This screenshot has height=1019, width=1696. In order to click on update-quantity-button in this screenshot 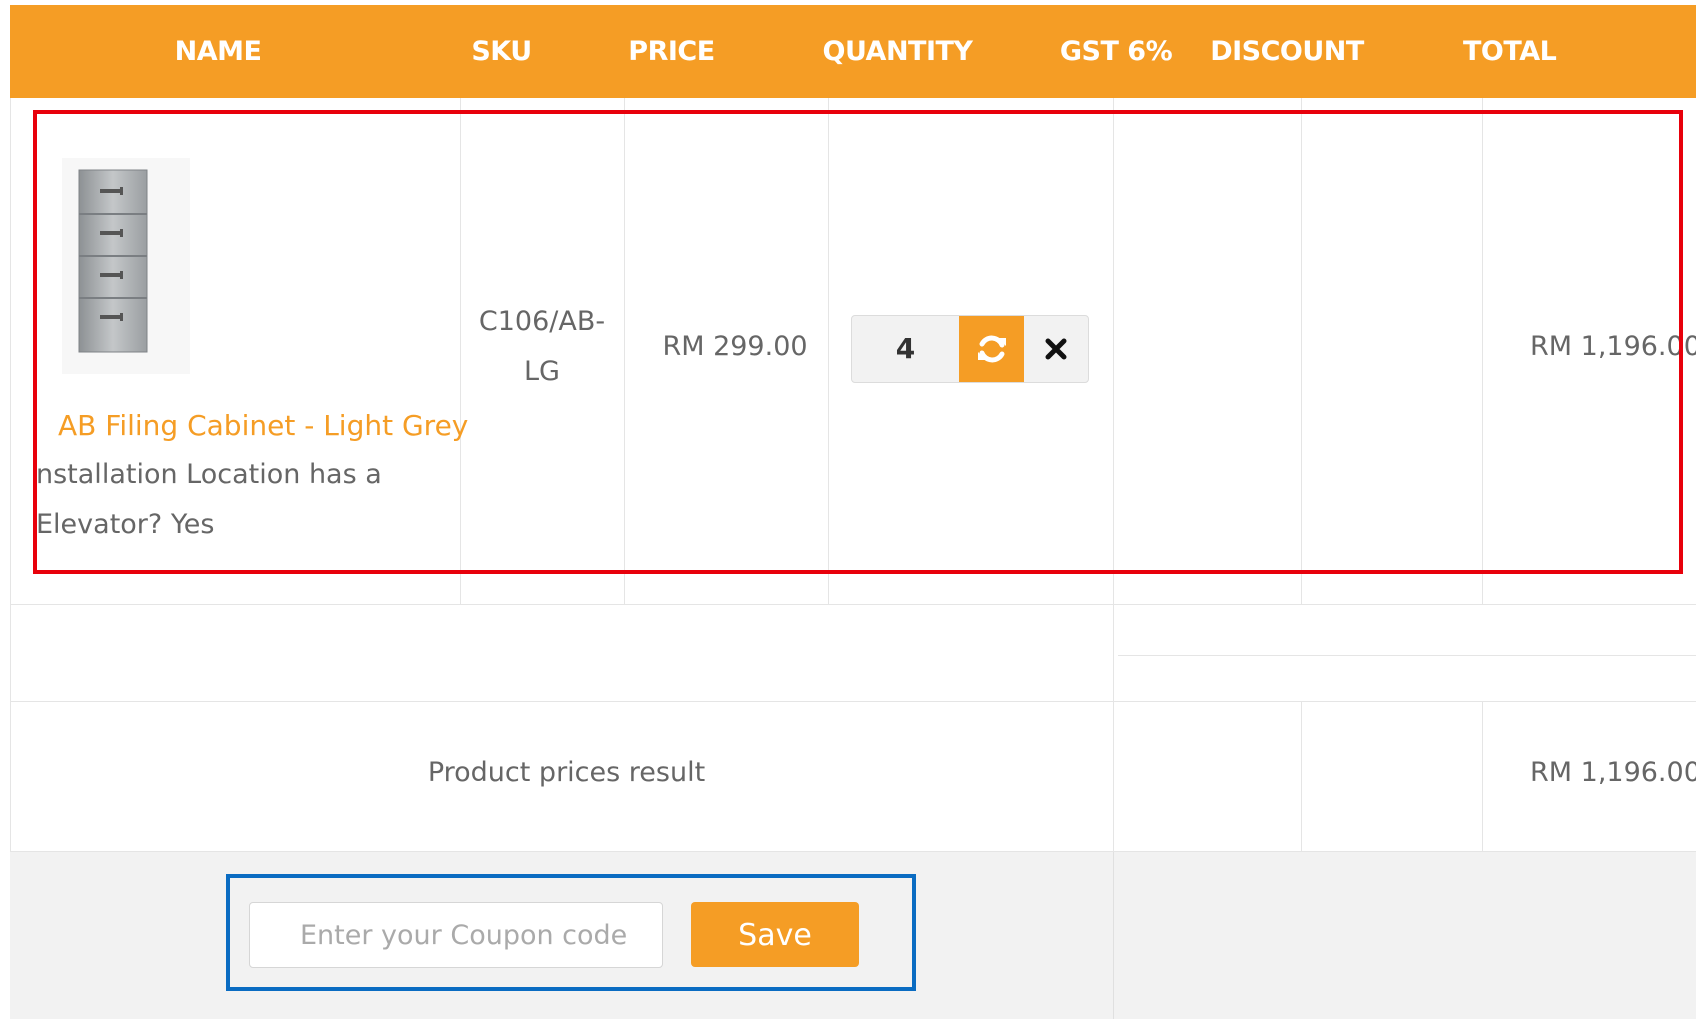, I will do `click(991, 349)`.